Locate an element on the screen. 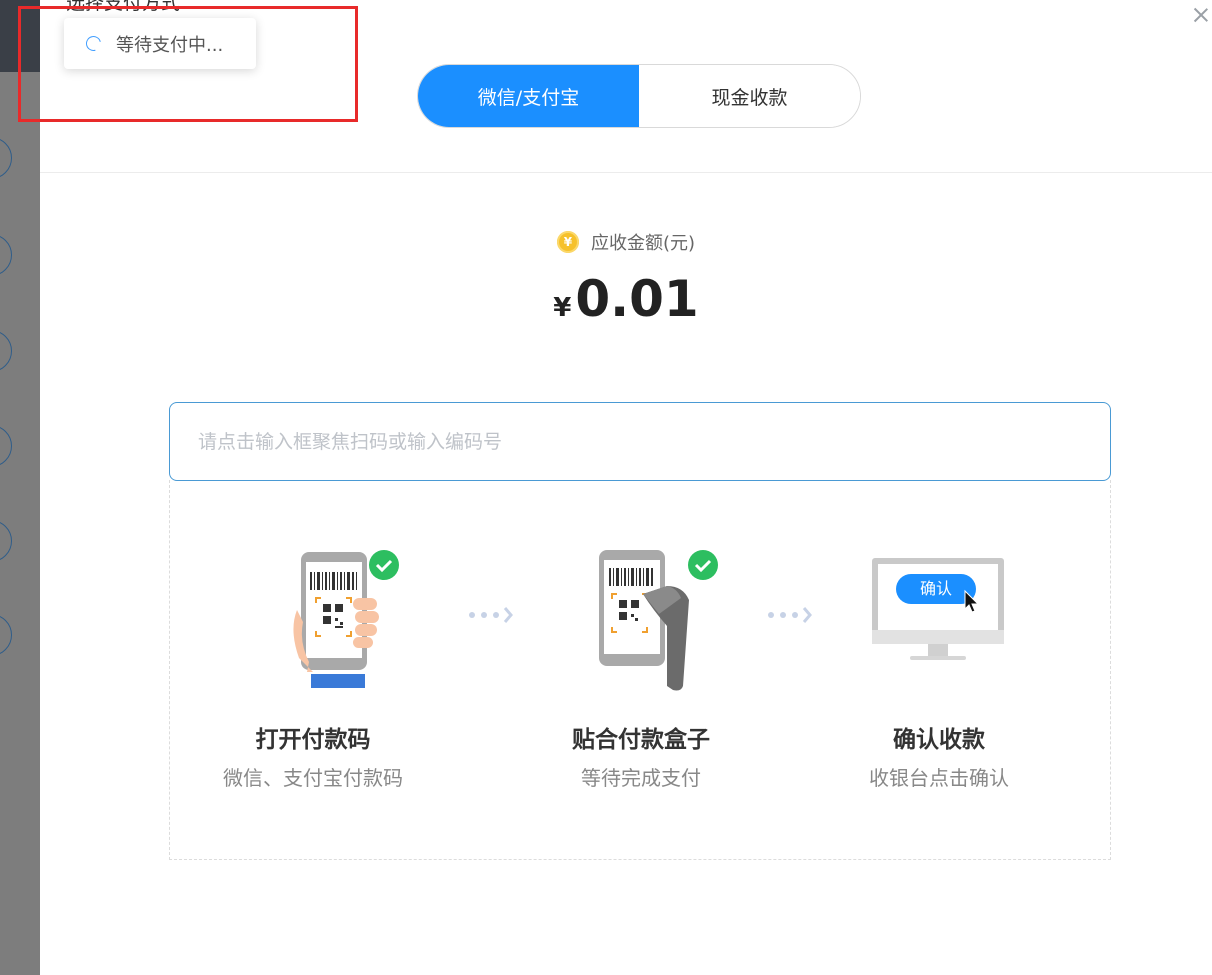 This screenshot has height=975, width=1212. backdrop-header is located at coordinates (20, 36).